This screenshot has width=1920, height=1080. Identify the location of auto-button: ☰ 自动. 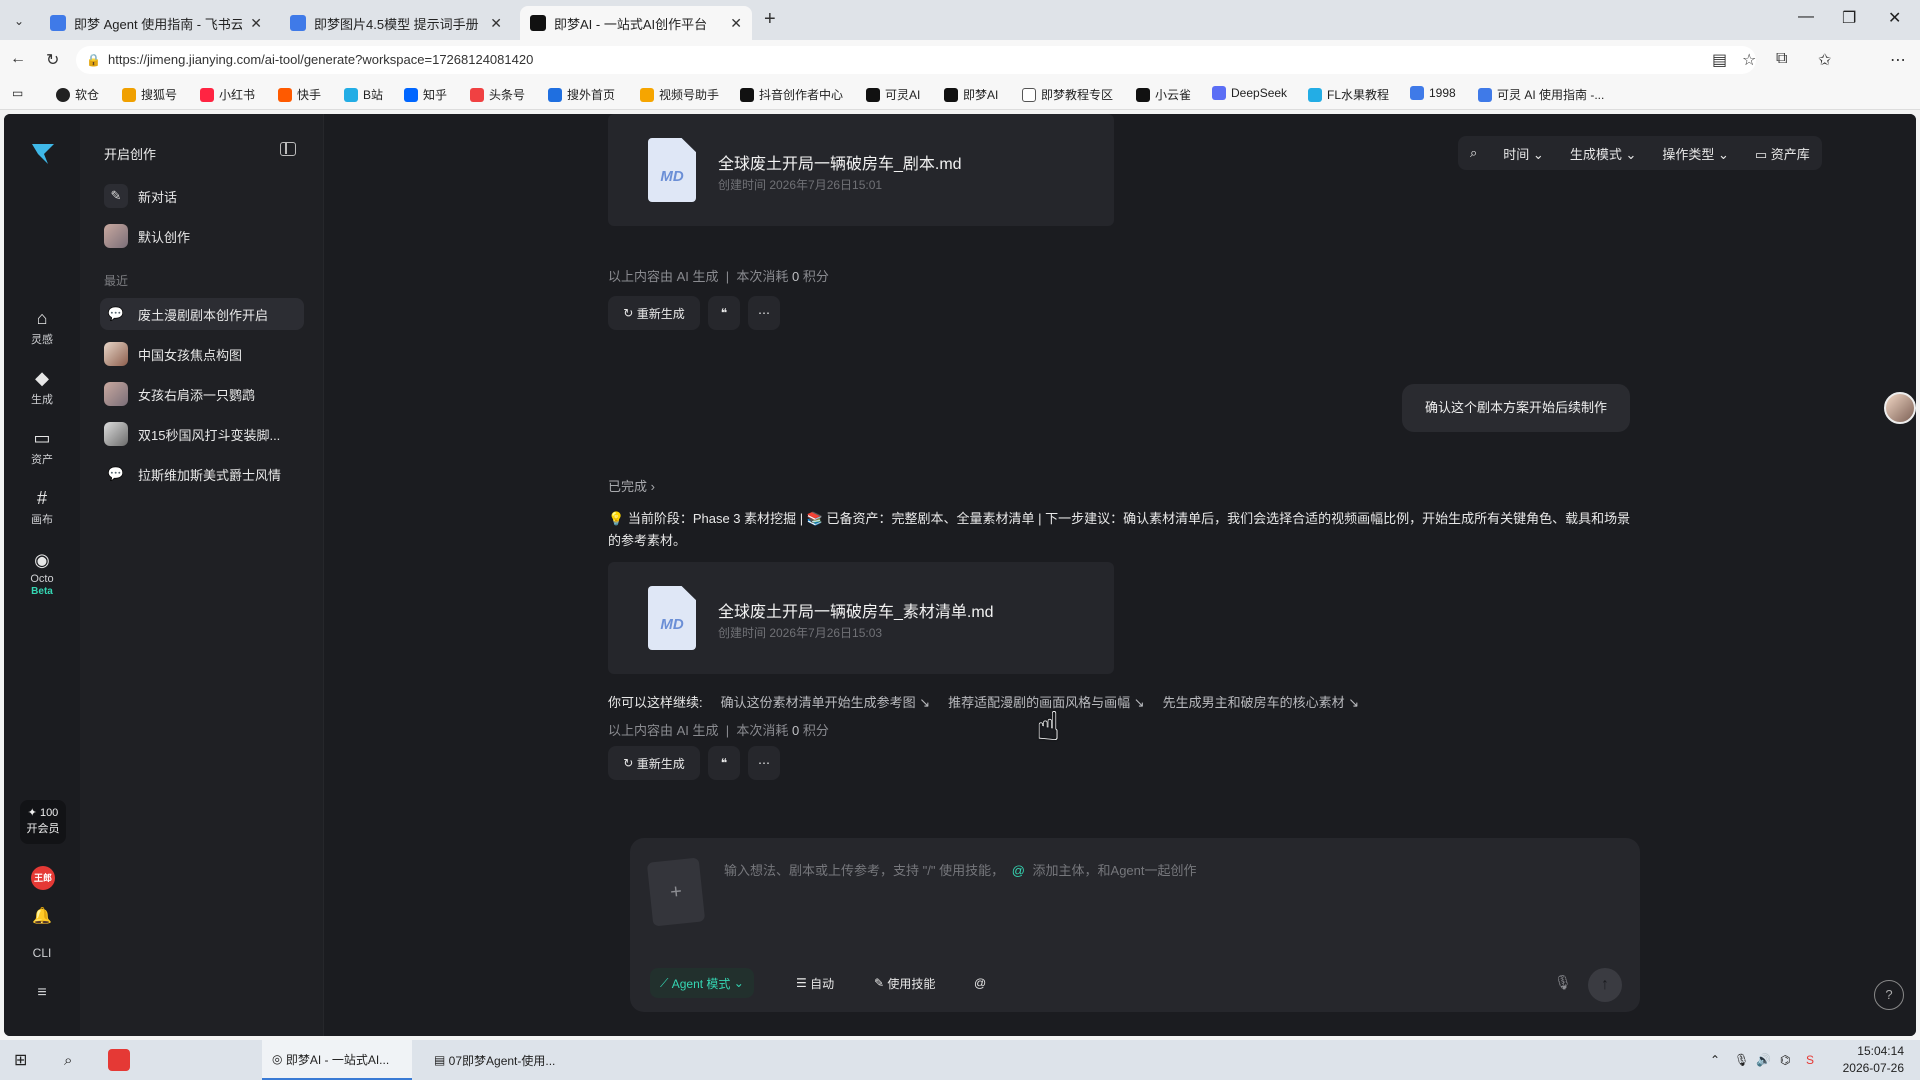
(815, 983).